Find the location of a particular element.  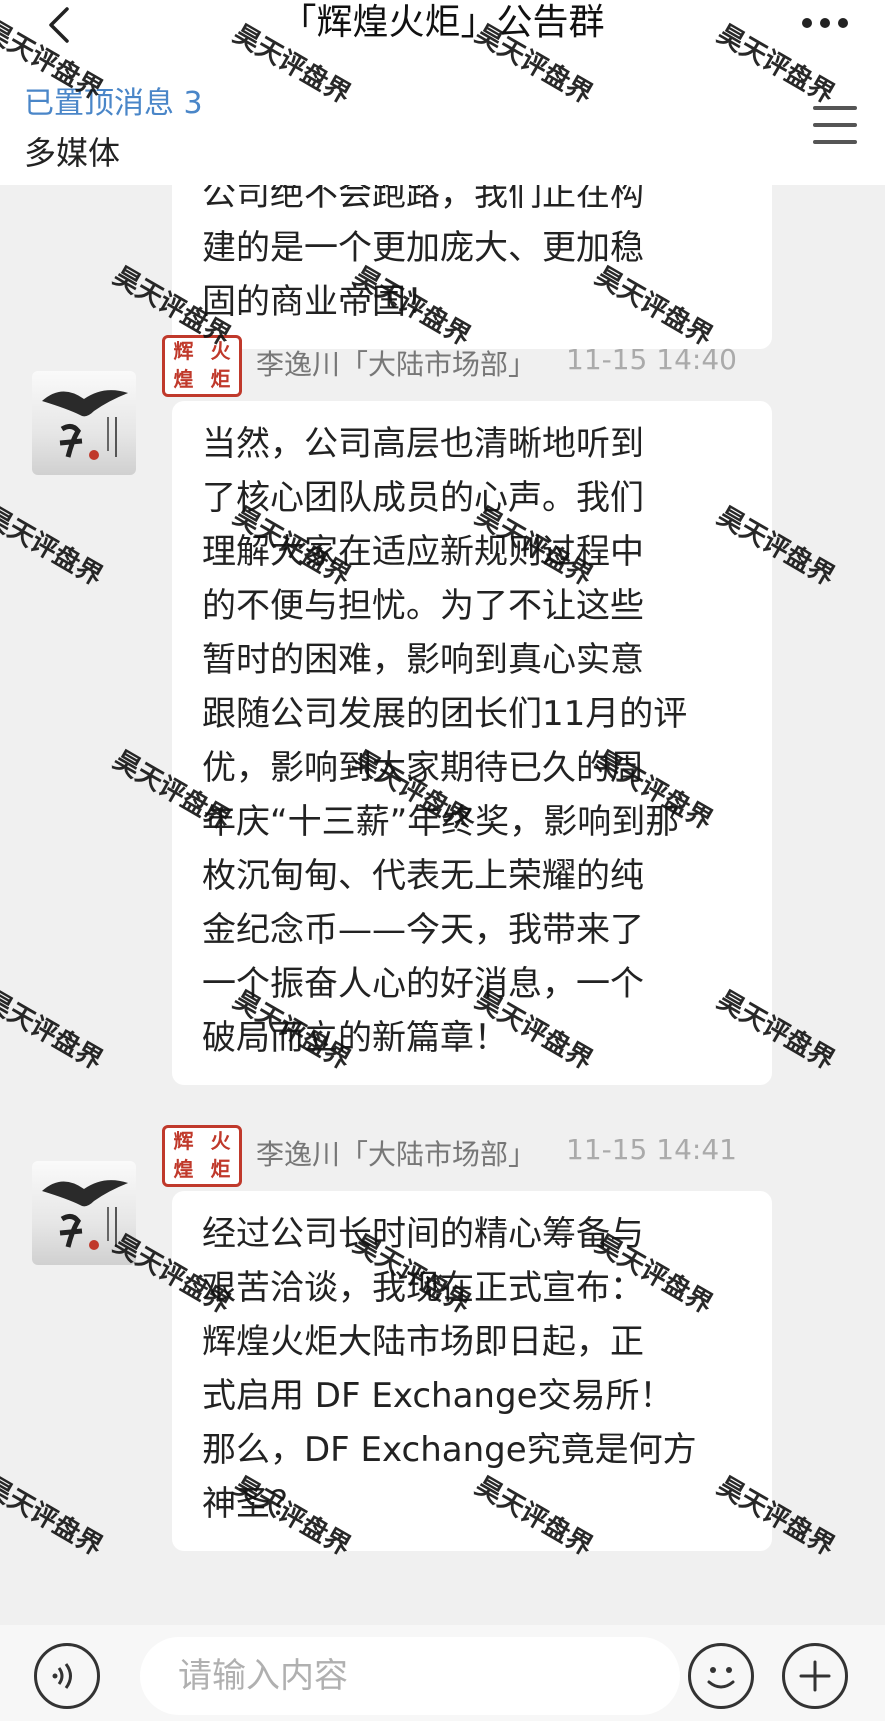

voice-button is located at coordinates (67, 1676).